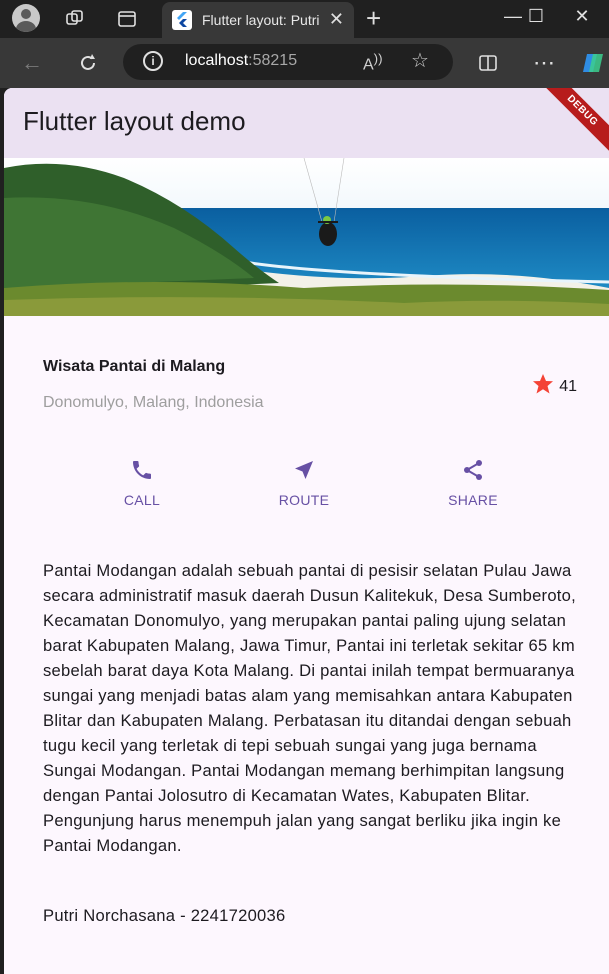 The height and width of the screenshot is (974, 609). Describe the element at coordinates (26, 18) in the screenshot. I see `profile-avatar` at that location.